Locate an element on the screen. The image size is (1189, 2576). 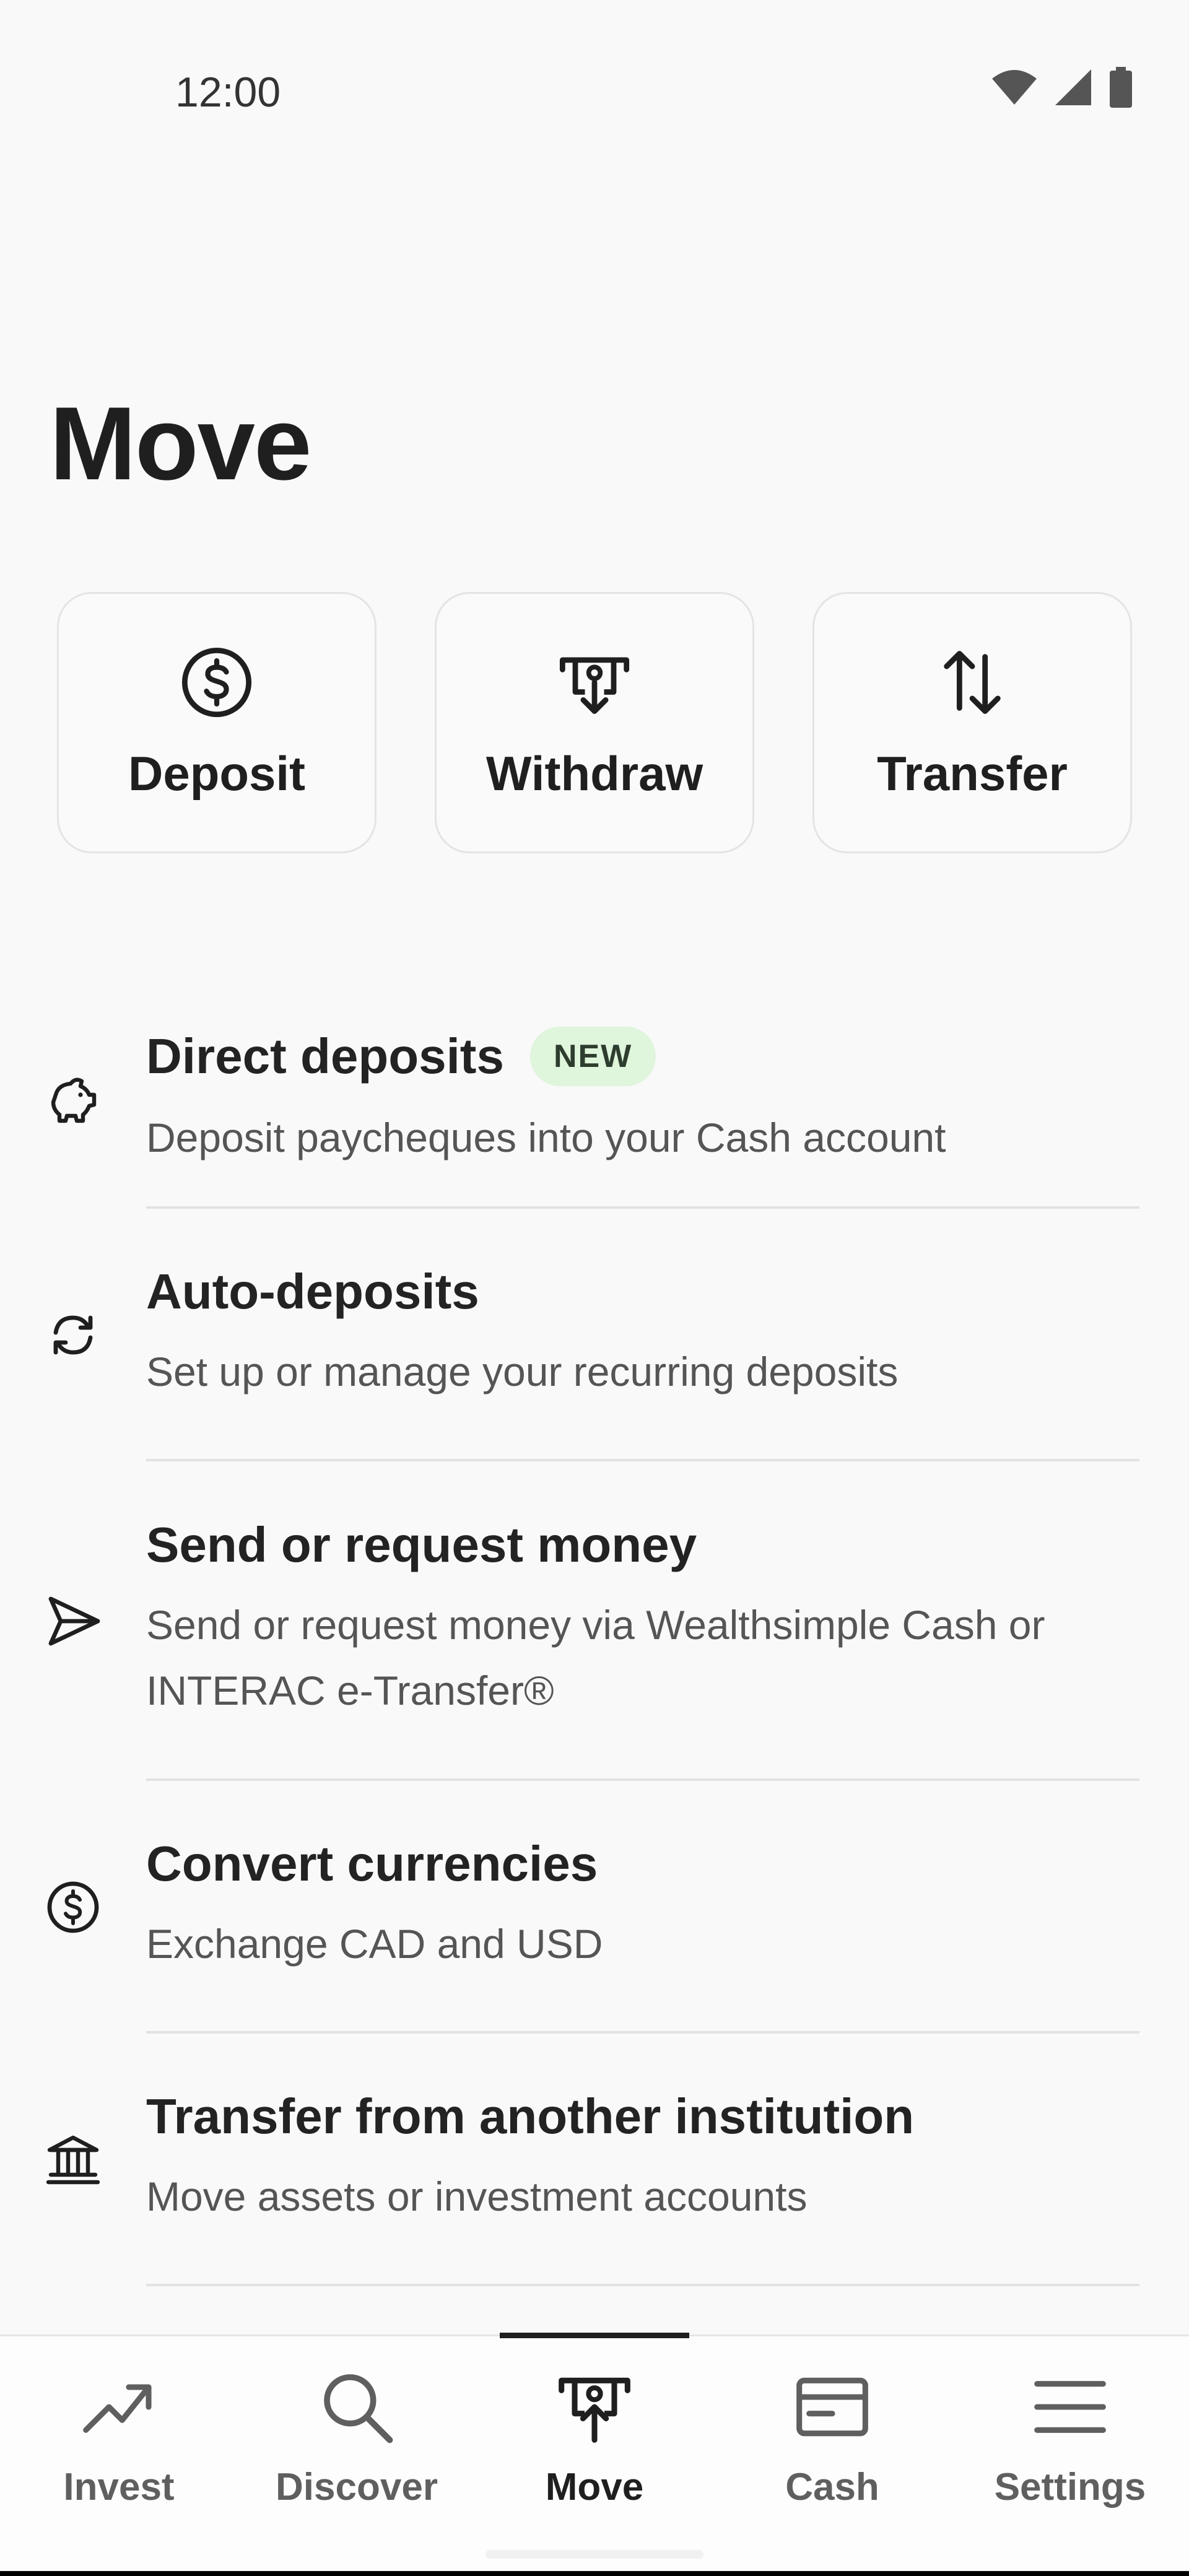
transfer-button: Transfer is located at coordinates (972, 722).